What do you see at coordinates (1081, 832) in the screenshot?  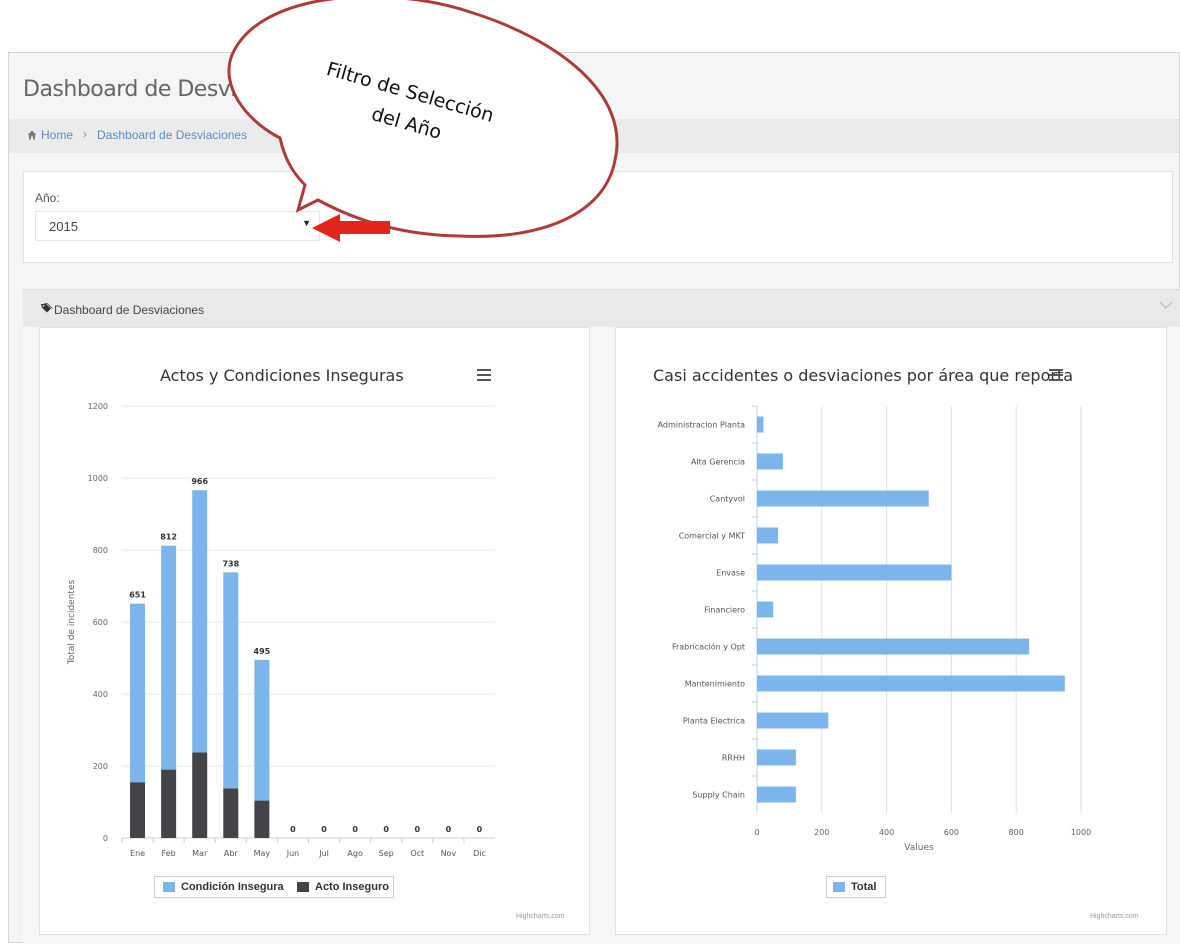 I see `x-tick-label: 1000` at bounding box center [1081, 832].